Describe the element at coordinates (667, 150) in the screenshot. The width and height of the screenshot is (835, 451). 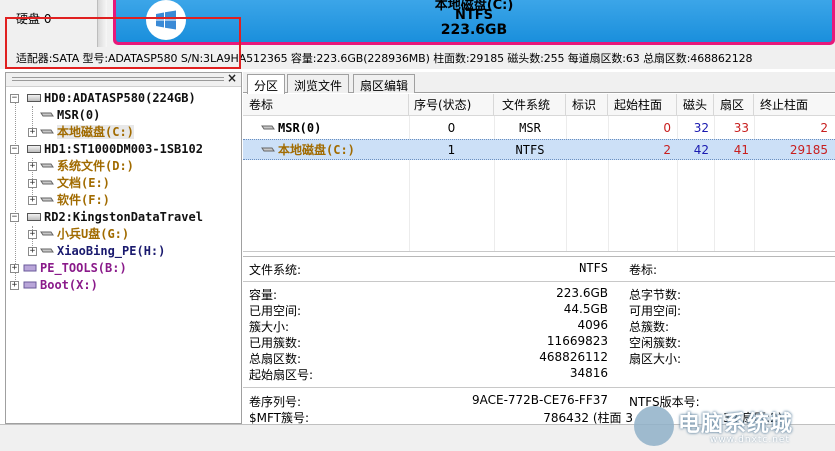
I see `row-start-cyl: 2` at that location.